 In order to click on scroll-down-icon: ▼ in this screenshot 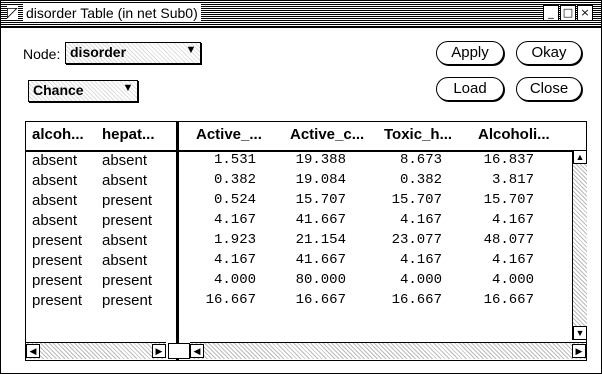, I will do `click(580, 333)`.